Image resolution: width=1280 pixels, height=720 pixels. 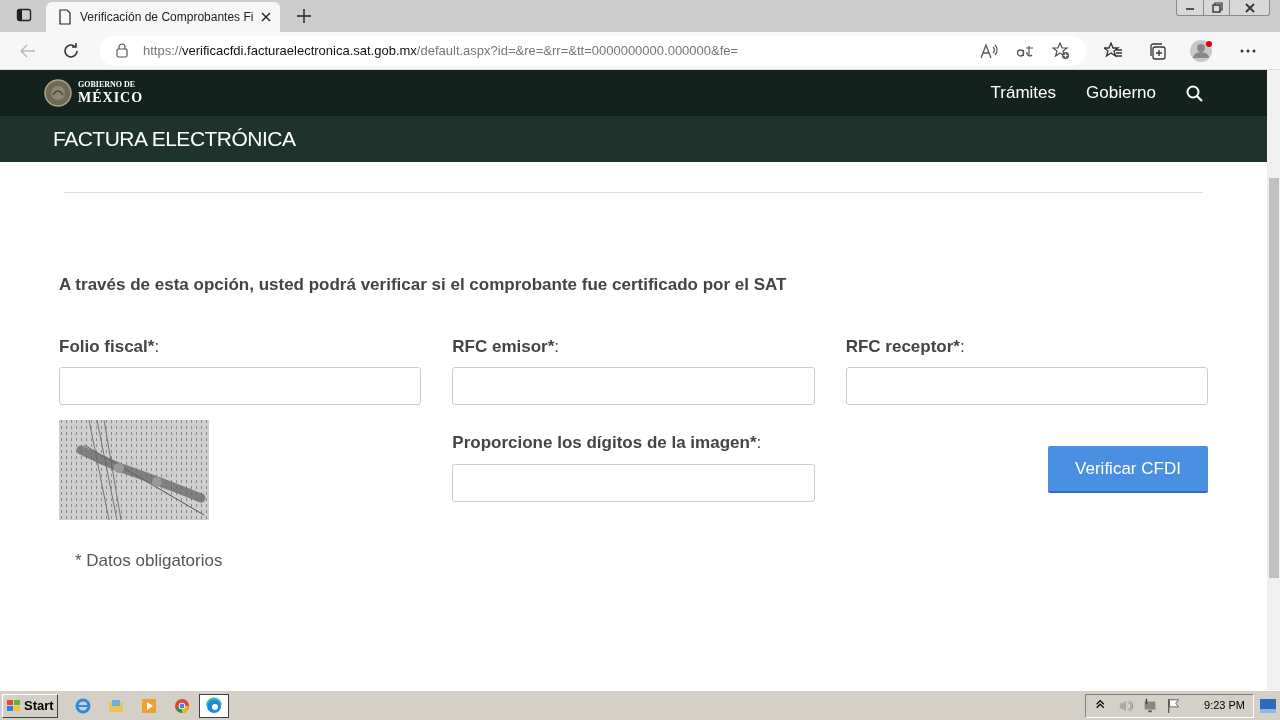 I want to click on windows-logo-icon, so click(x=14, y=705).